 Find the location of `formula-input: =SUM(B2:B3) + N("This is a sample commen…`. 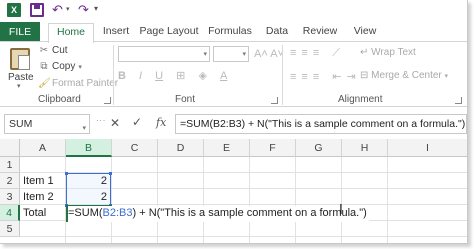

formula-input: =SUM(B2:B3) + N("This is a sample commen… is located at coordinates (321, 124).